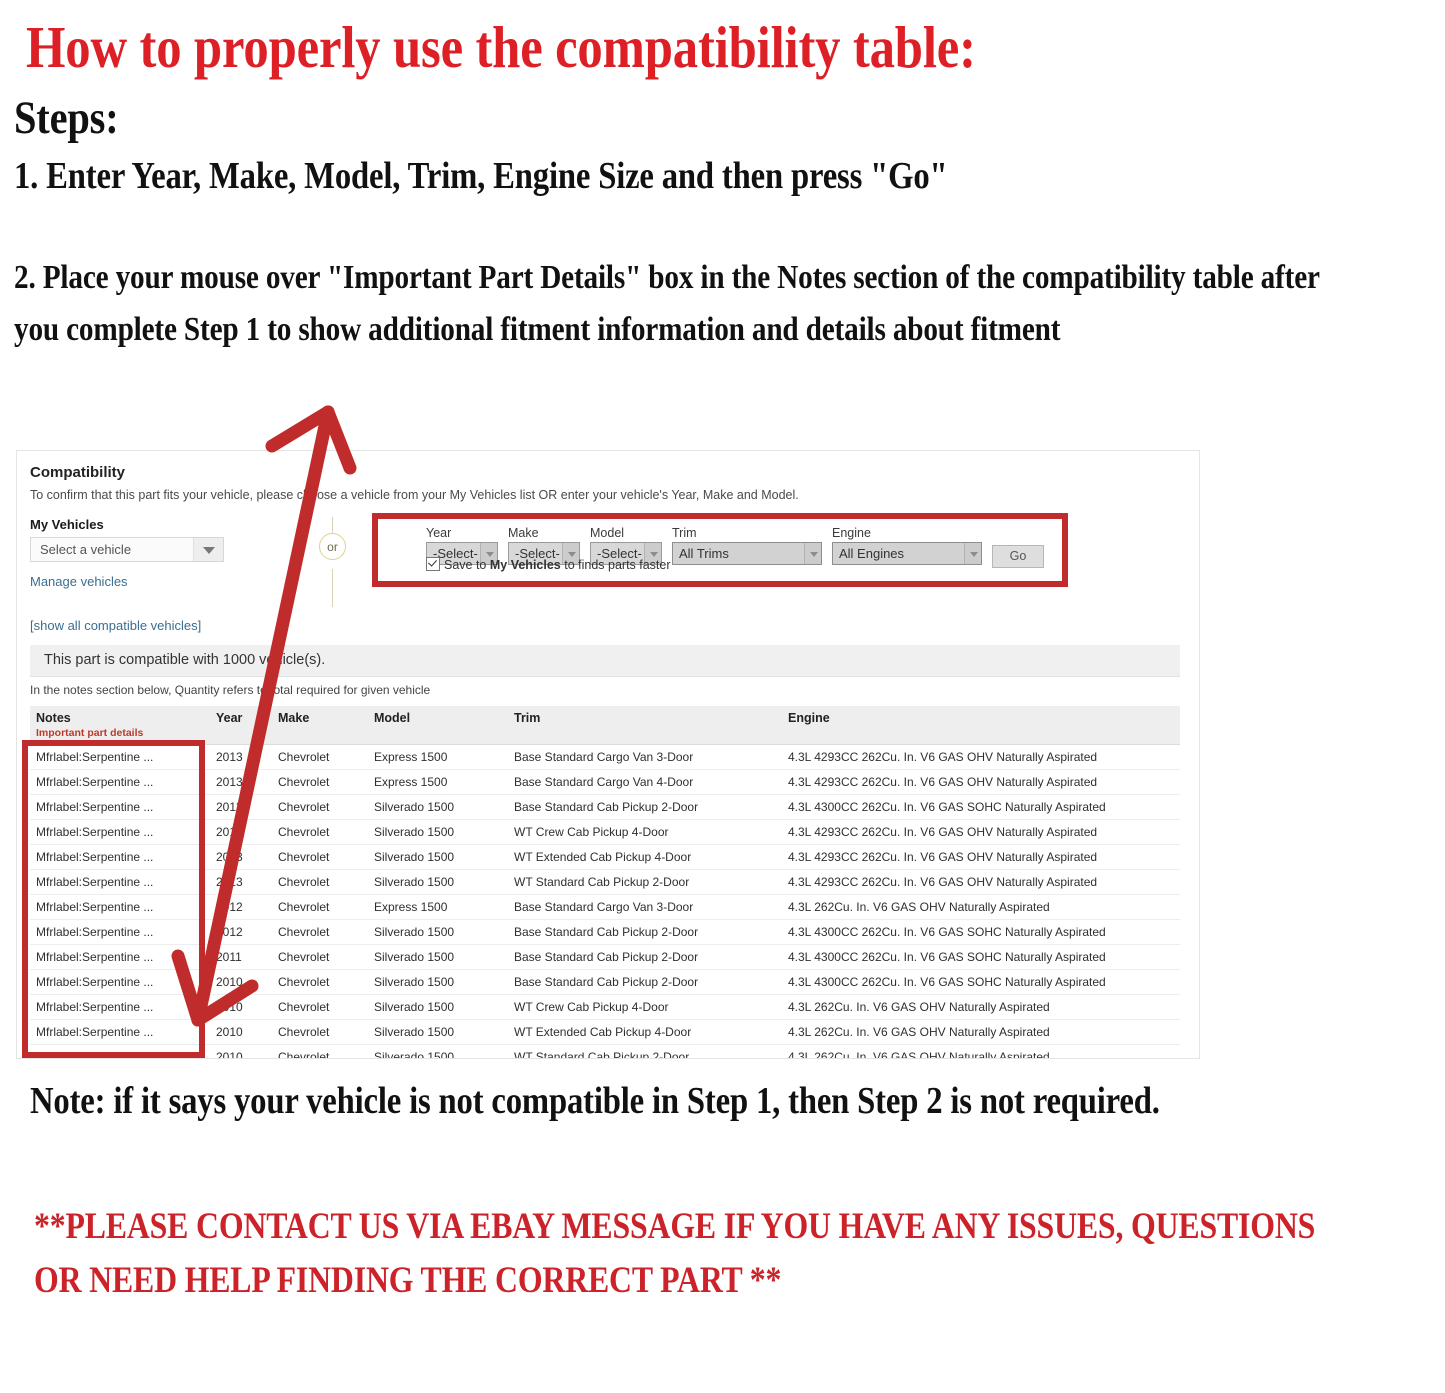  I want to click on header-notes-sublabel: Important part details, so click(90, 733).